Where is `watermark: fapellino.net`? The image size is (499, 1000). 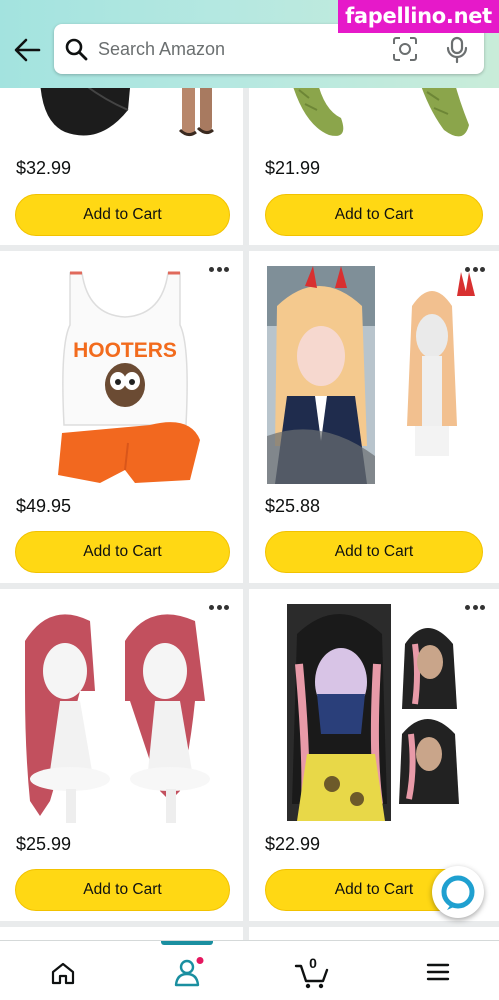 watermark: fapellino.net is located at coordinates (418, 16).